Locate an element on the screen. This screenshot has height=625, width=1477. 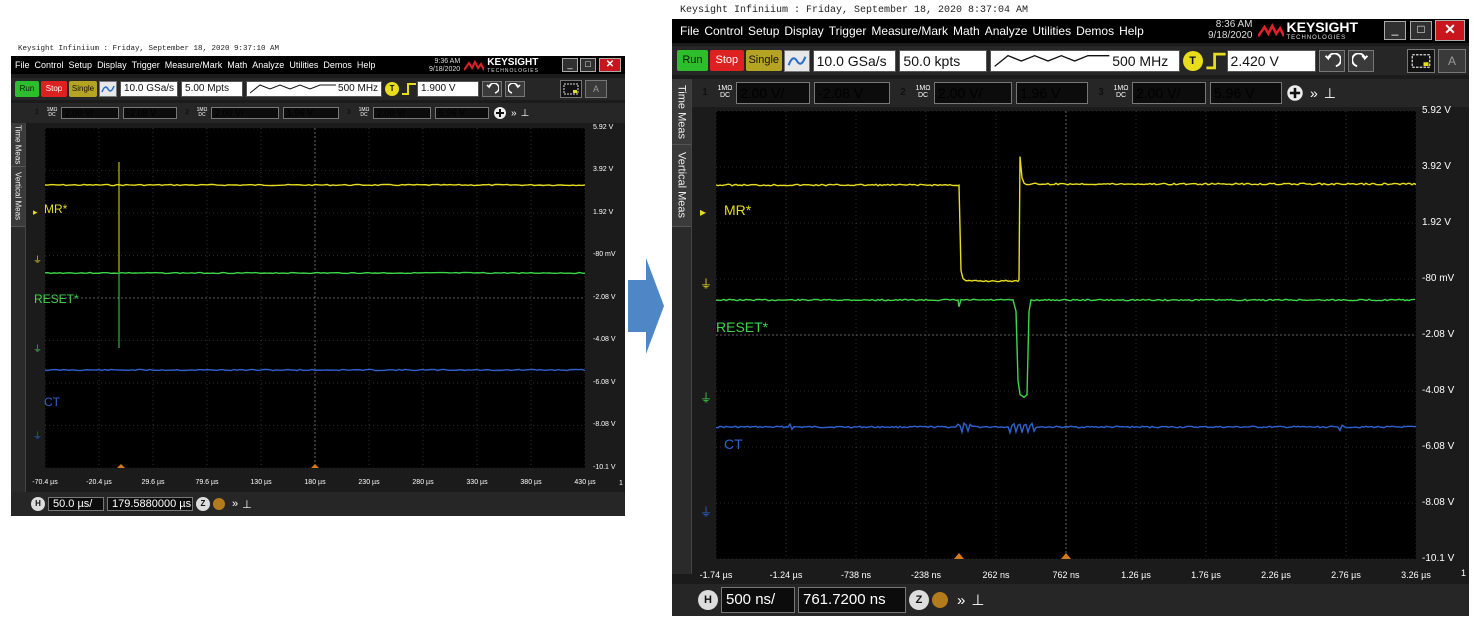
trigger-level-field: 2.420 V is located at coordinates (1271, 60).